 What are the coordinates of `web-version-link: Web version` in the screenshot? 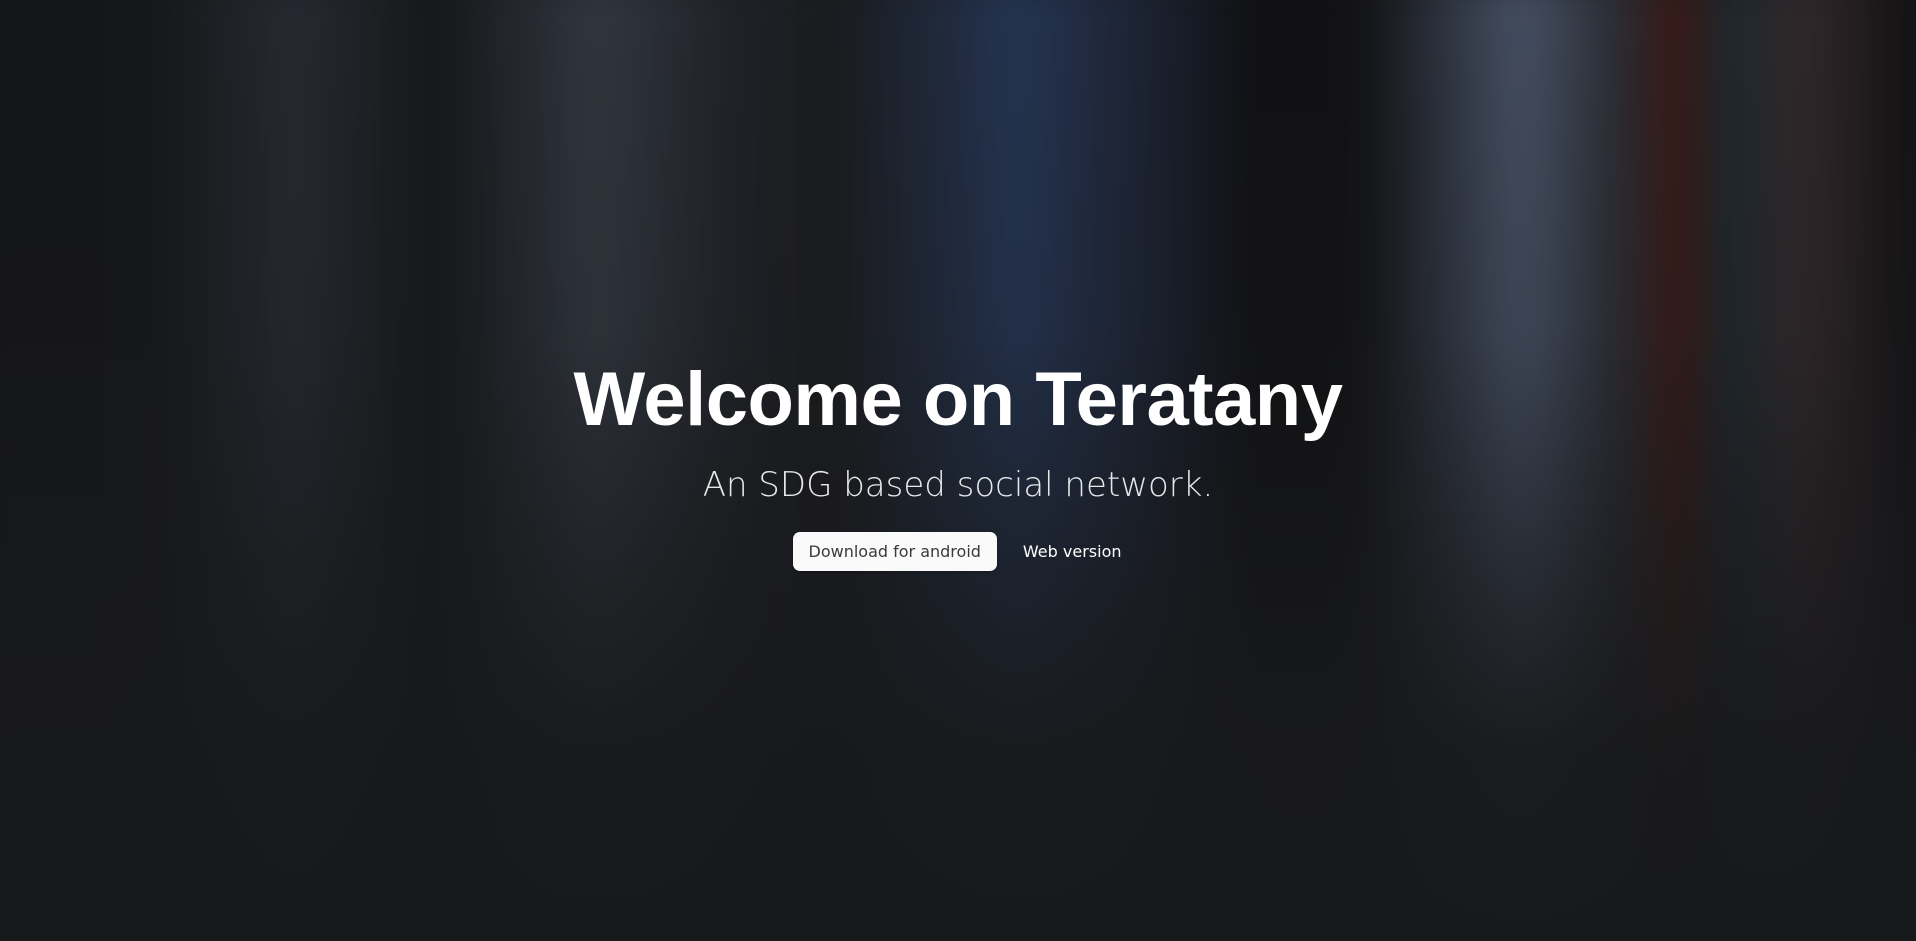 It's located at (1072, 551).